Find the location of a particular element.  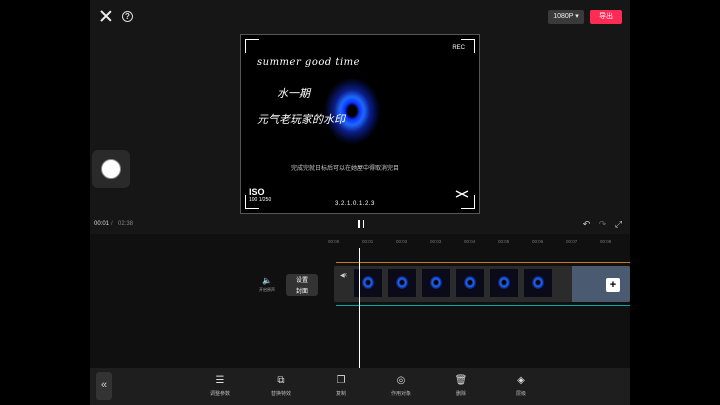

capcut-logo-icon is located at coordinates (462, 194).